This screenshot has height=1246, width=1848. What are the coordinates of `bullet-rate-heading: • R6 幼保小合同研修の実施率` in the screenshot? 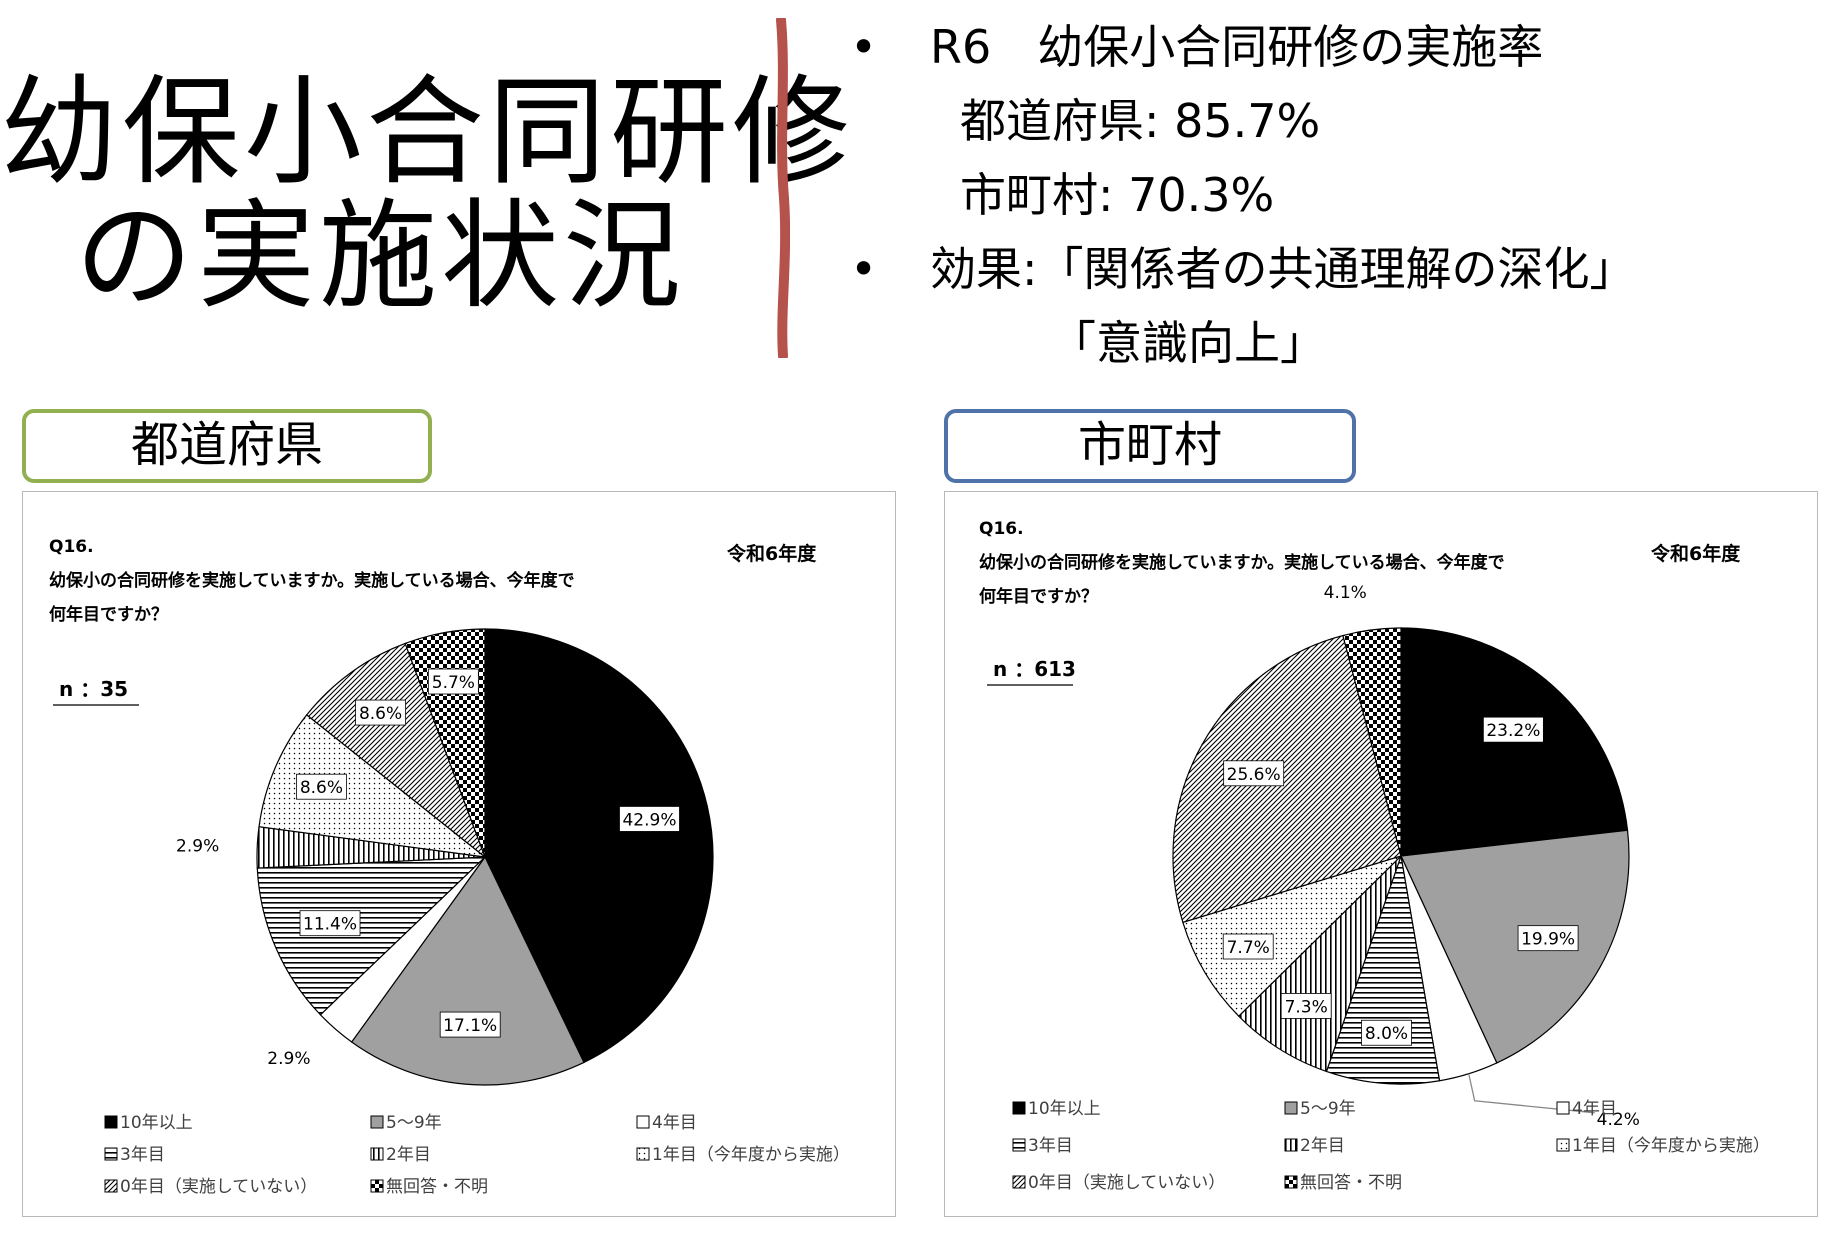 It's located at (1243, 47).